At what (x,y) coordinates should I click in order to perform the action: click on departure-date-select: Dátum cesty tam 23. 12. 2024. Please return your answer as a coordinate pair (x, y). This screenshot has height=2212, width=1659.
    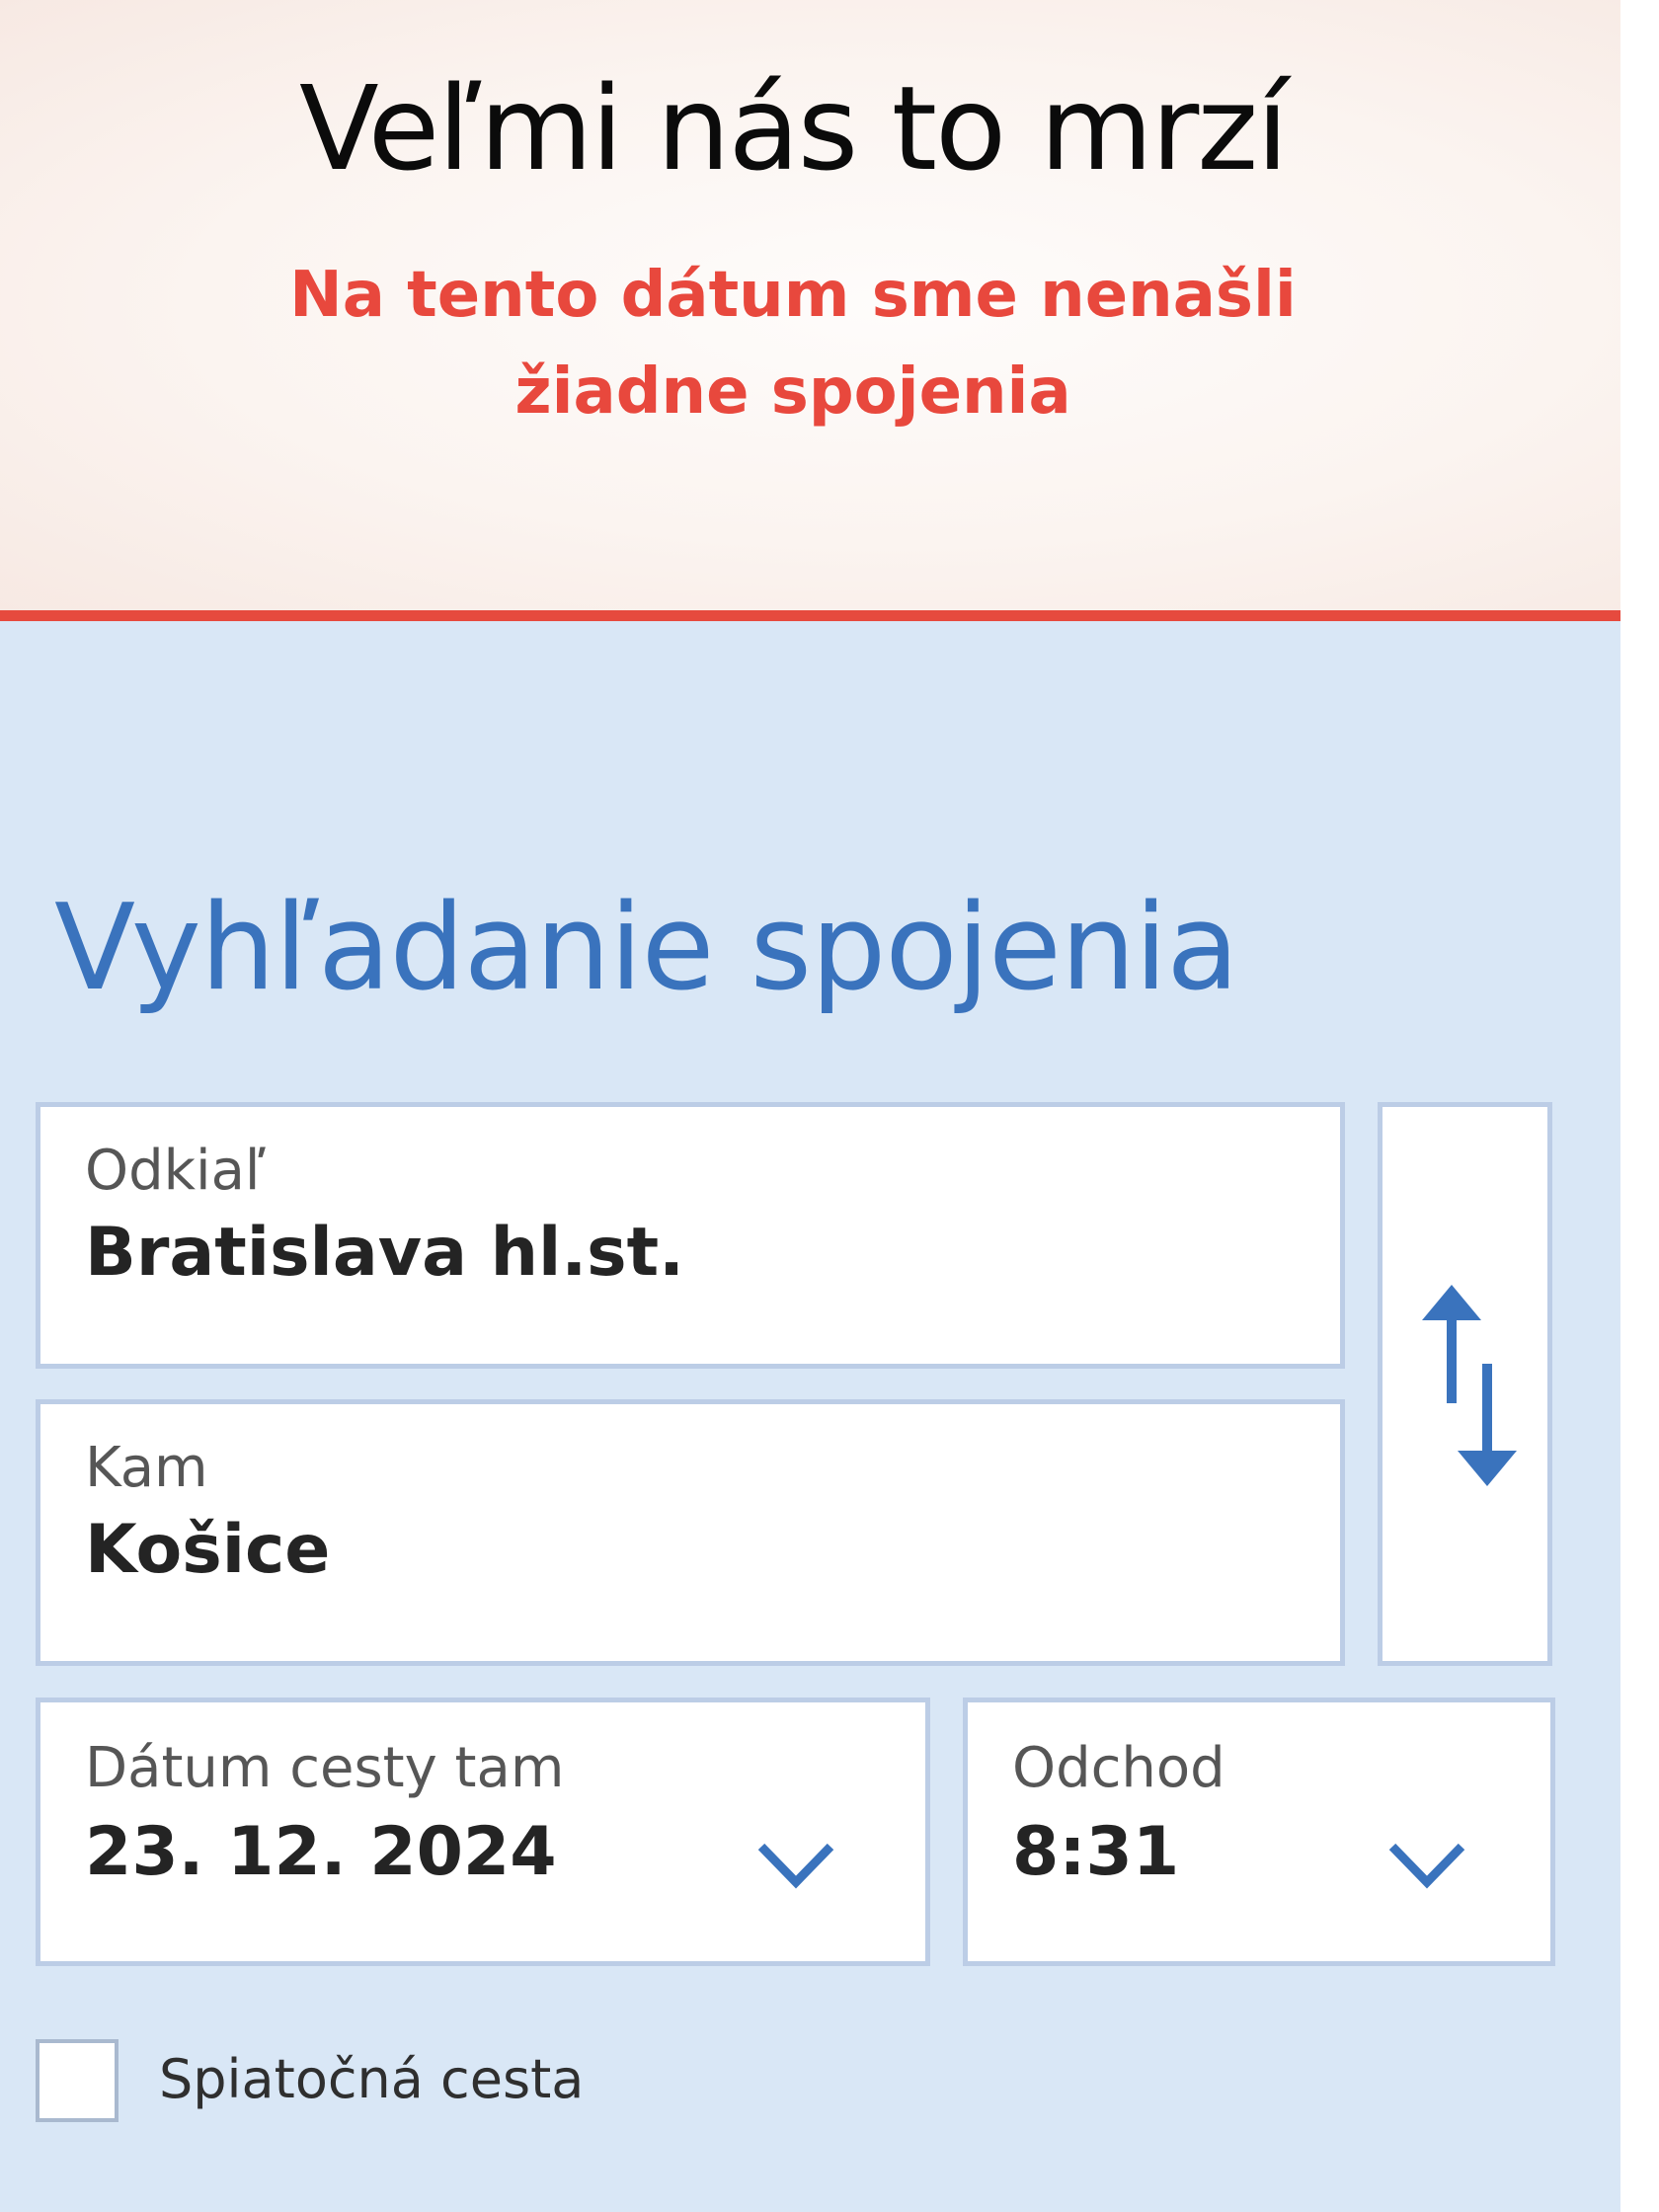
    Looking at the image, I should click on (483, 1832).